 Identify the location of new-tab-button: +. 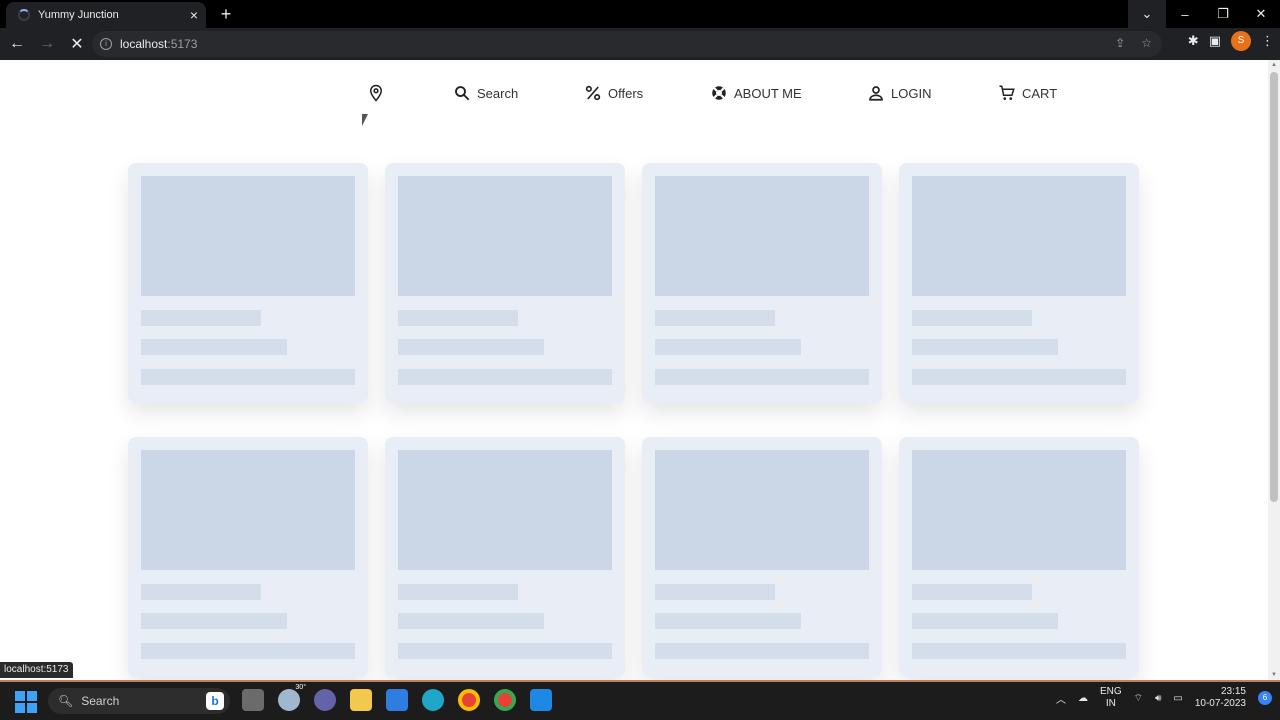
(226, 14).